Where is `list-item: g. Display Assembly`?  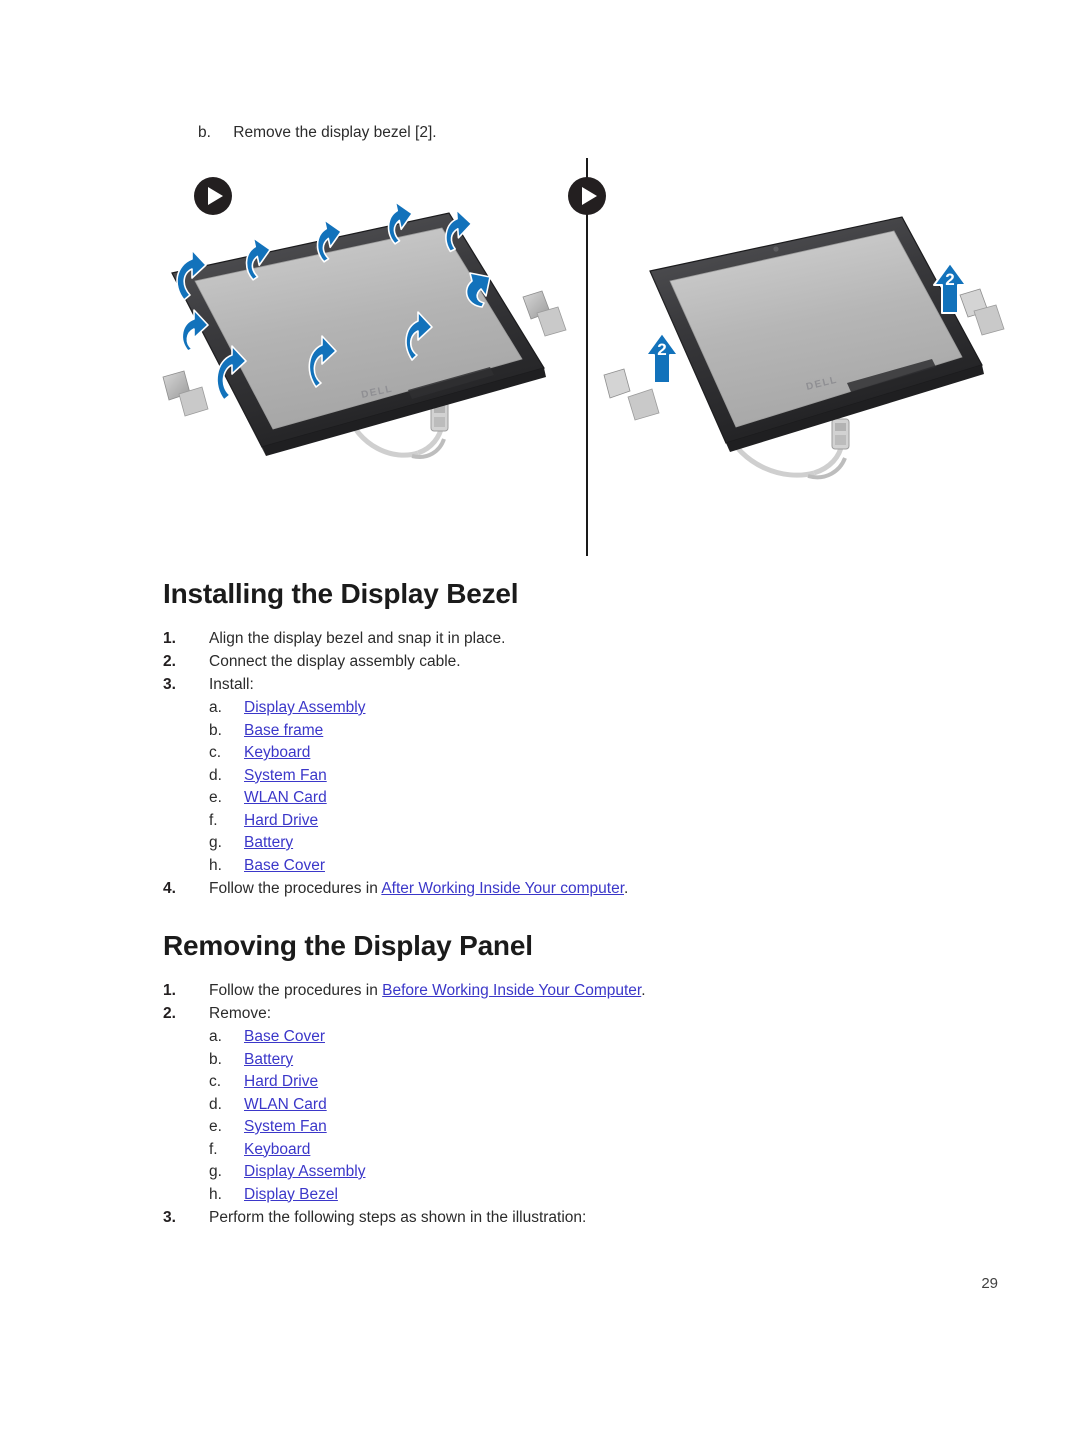
list-item: g. Display Assembly is located at coordinates (566, 1172).